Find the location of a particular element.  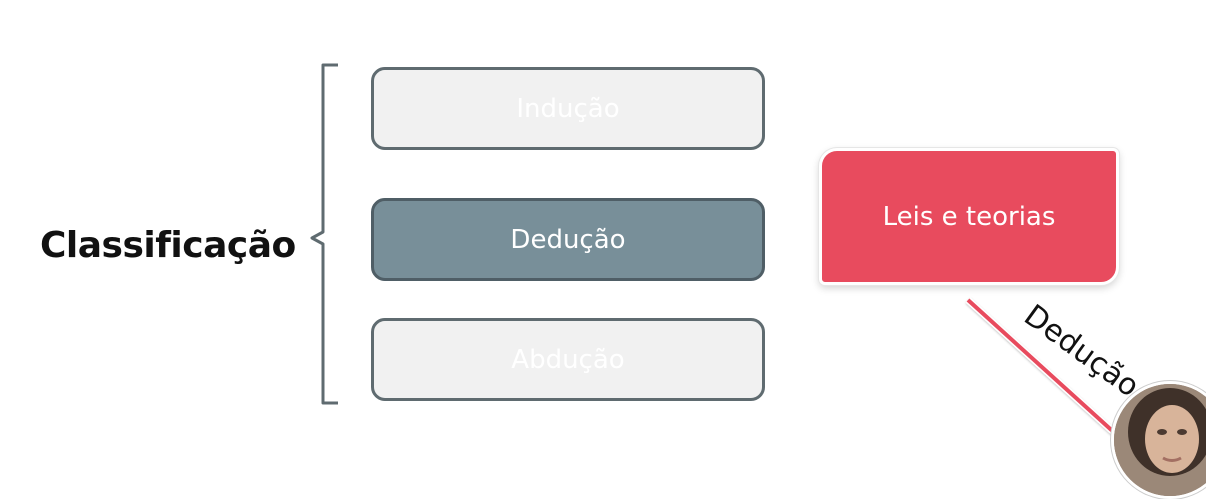

deduction-arrow is located at coordinates (1046, 371).